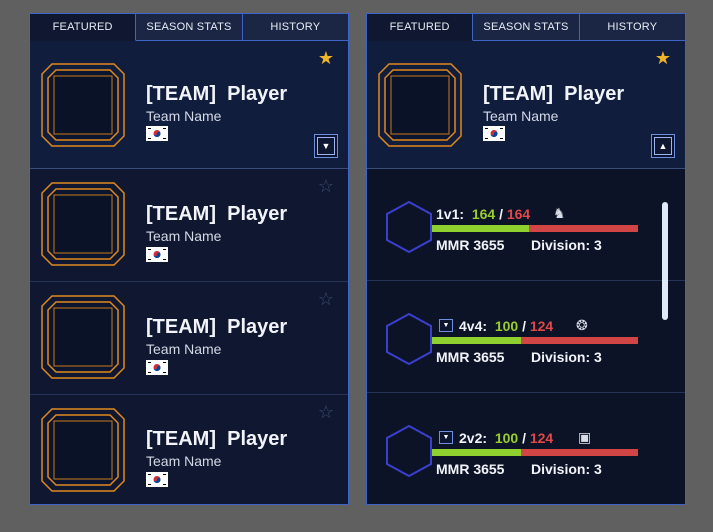 This screenshot has width=713, height=532. I want to click on protoss-icon: ❂, so click(582, 325).